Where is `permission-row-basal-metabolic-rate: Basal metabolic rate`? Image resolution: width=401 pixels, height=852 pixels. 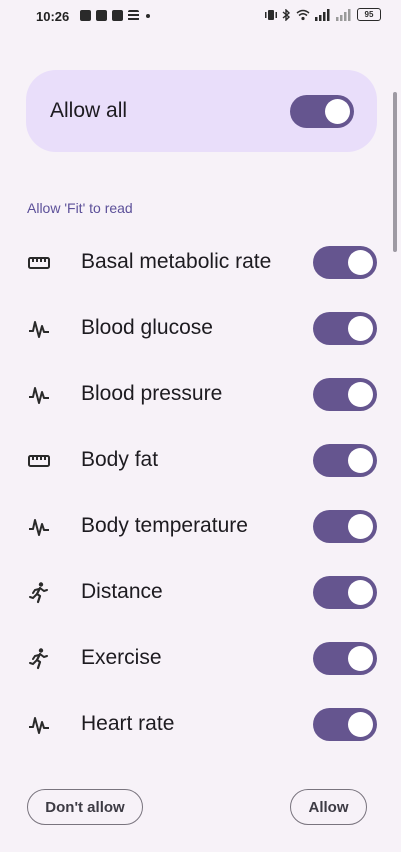 permission-row-basal-metabolic-rate: Basal metabolic rate is located at coordinates (200, 263).